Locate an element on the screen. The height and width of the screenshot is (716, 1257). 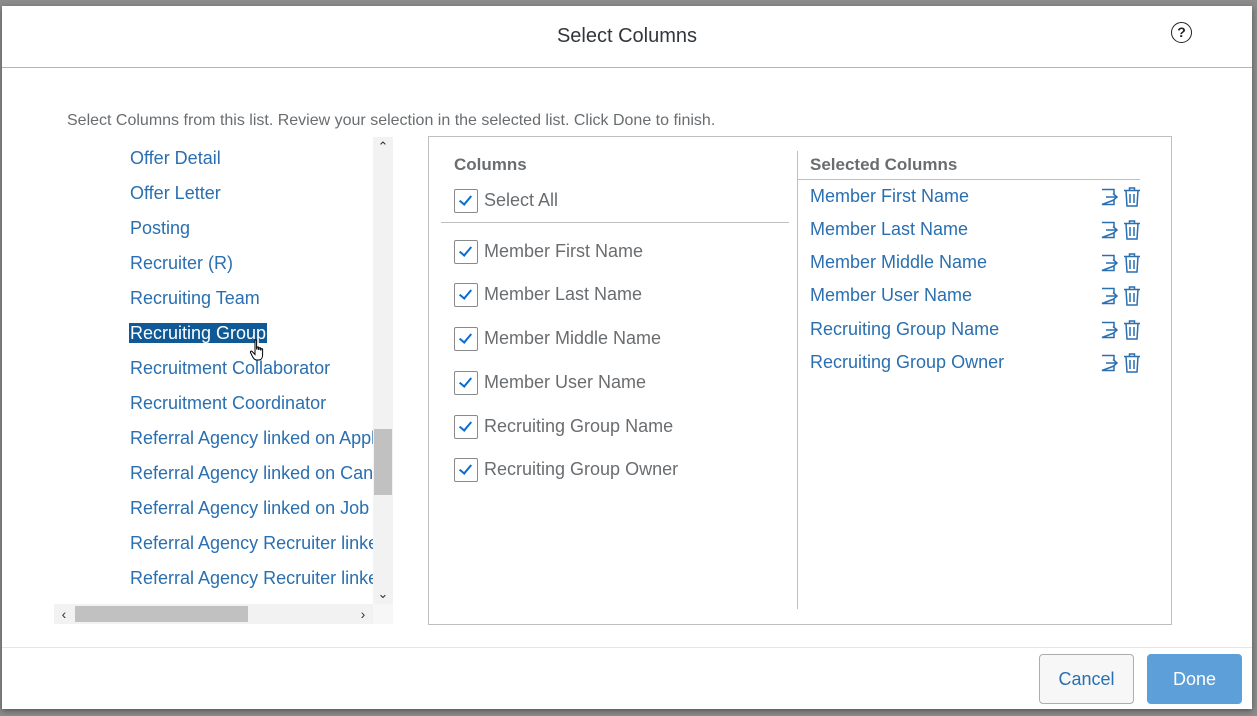
columns-title: Columns is located at coordinates (490, 164).